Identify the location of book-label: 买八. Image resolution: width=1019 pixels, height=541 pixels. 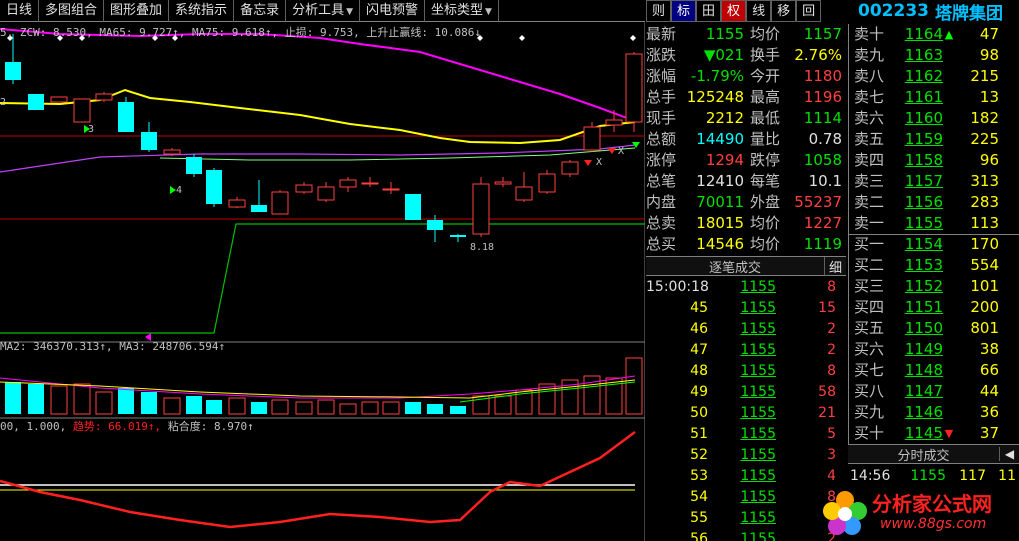
(869, 391).